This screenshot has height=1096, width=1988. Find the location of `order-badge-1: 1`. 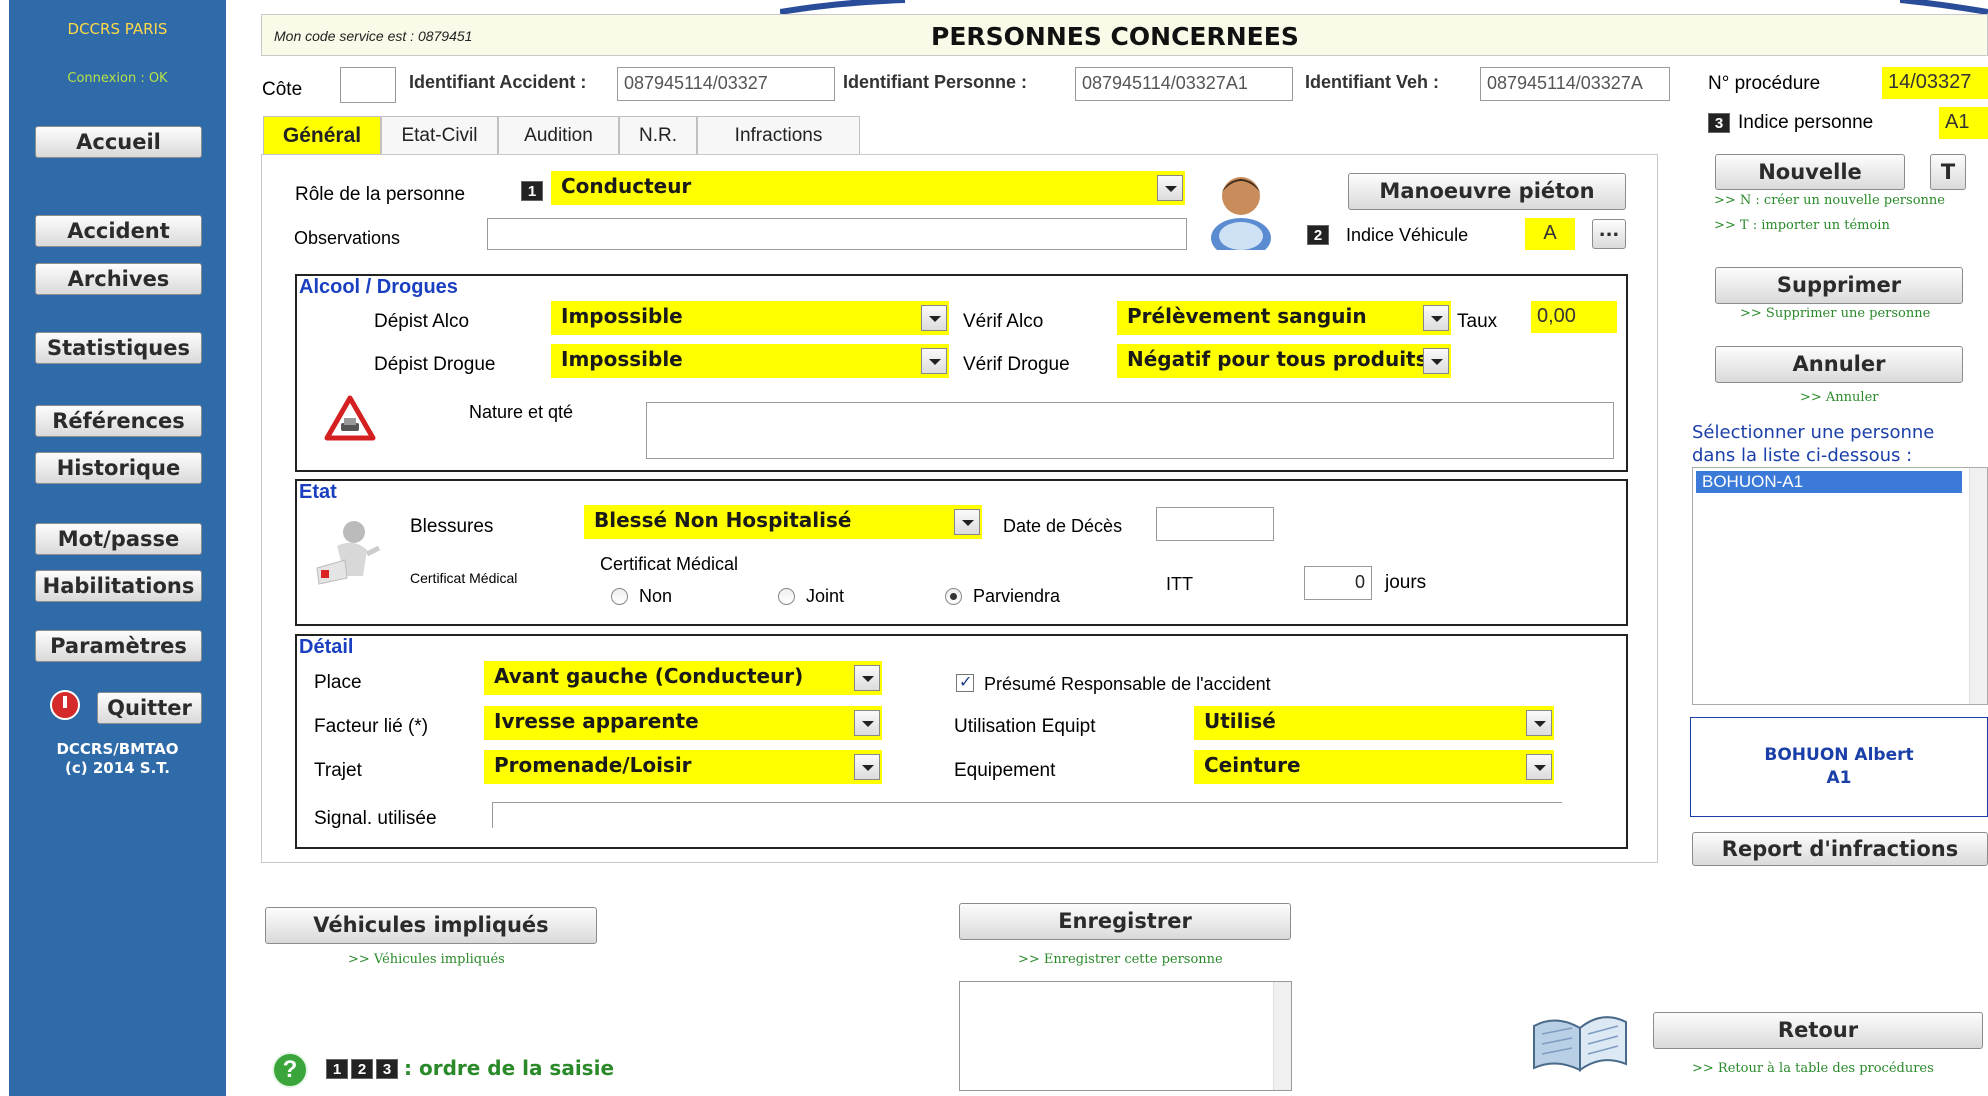

order-badge-1: 1 is located at coordinates (337, 1069).